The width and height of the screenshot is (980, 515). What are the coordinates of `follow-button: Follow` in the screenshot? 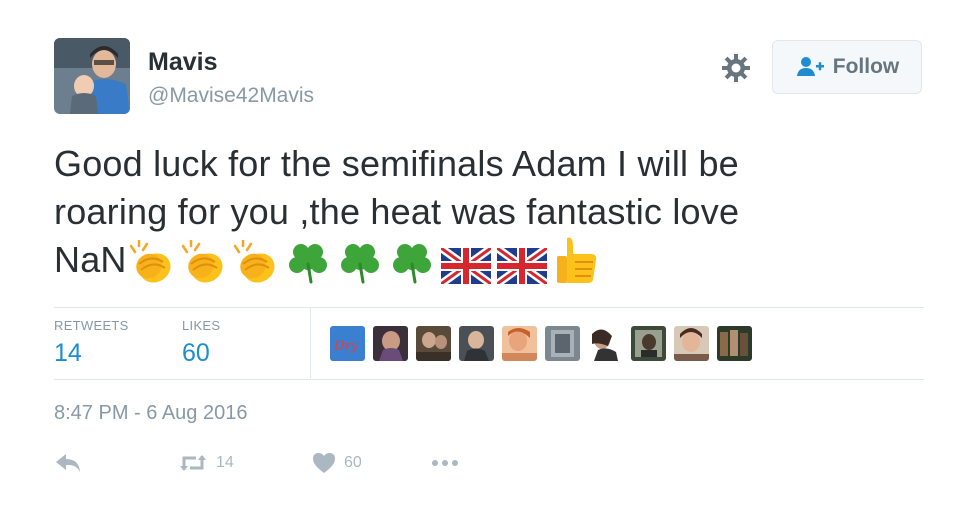 It's located at (847, 67).